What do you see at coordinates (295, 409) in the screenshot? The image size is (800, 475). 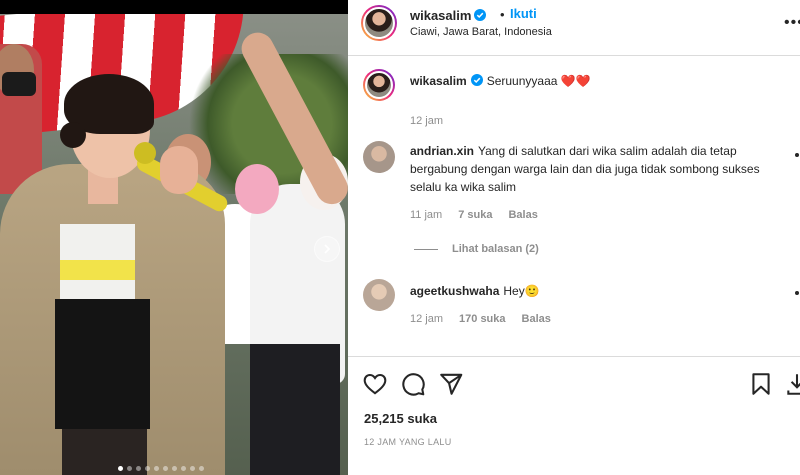 I see `crowd-pants` at bounding box center [295, 409].